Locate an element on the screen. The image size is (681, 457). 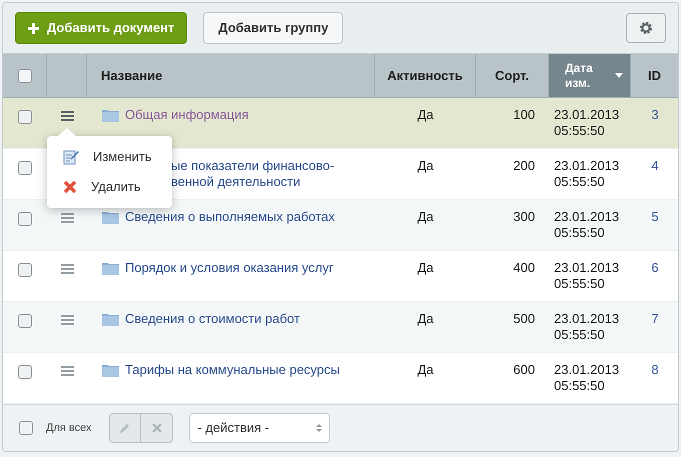
folder-link: Сведения о выполняемых работах is located at coordinates (230, 217).